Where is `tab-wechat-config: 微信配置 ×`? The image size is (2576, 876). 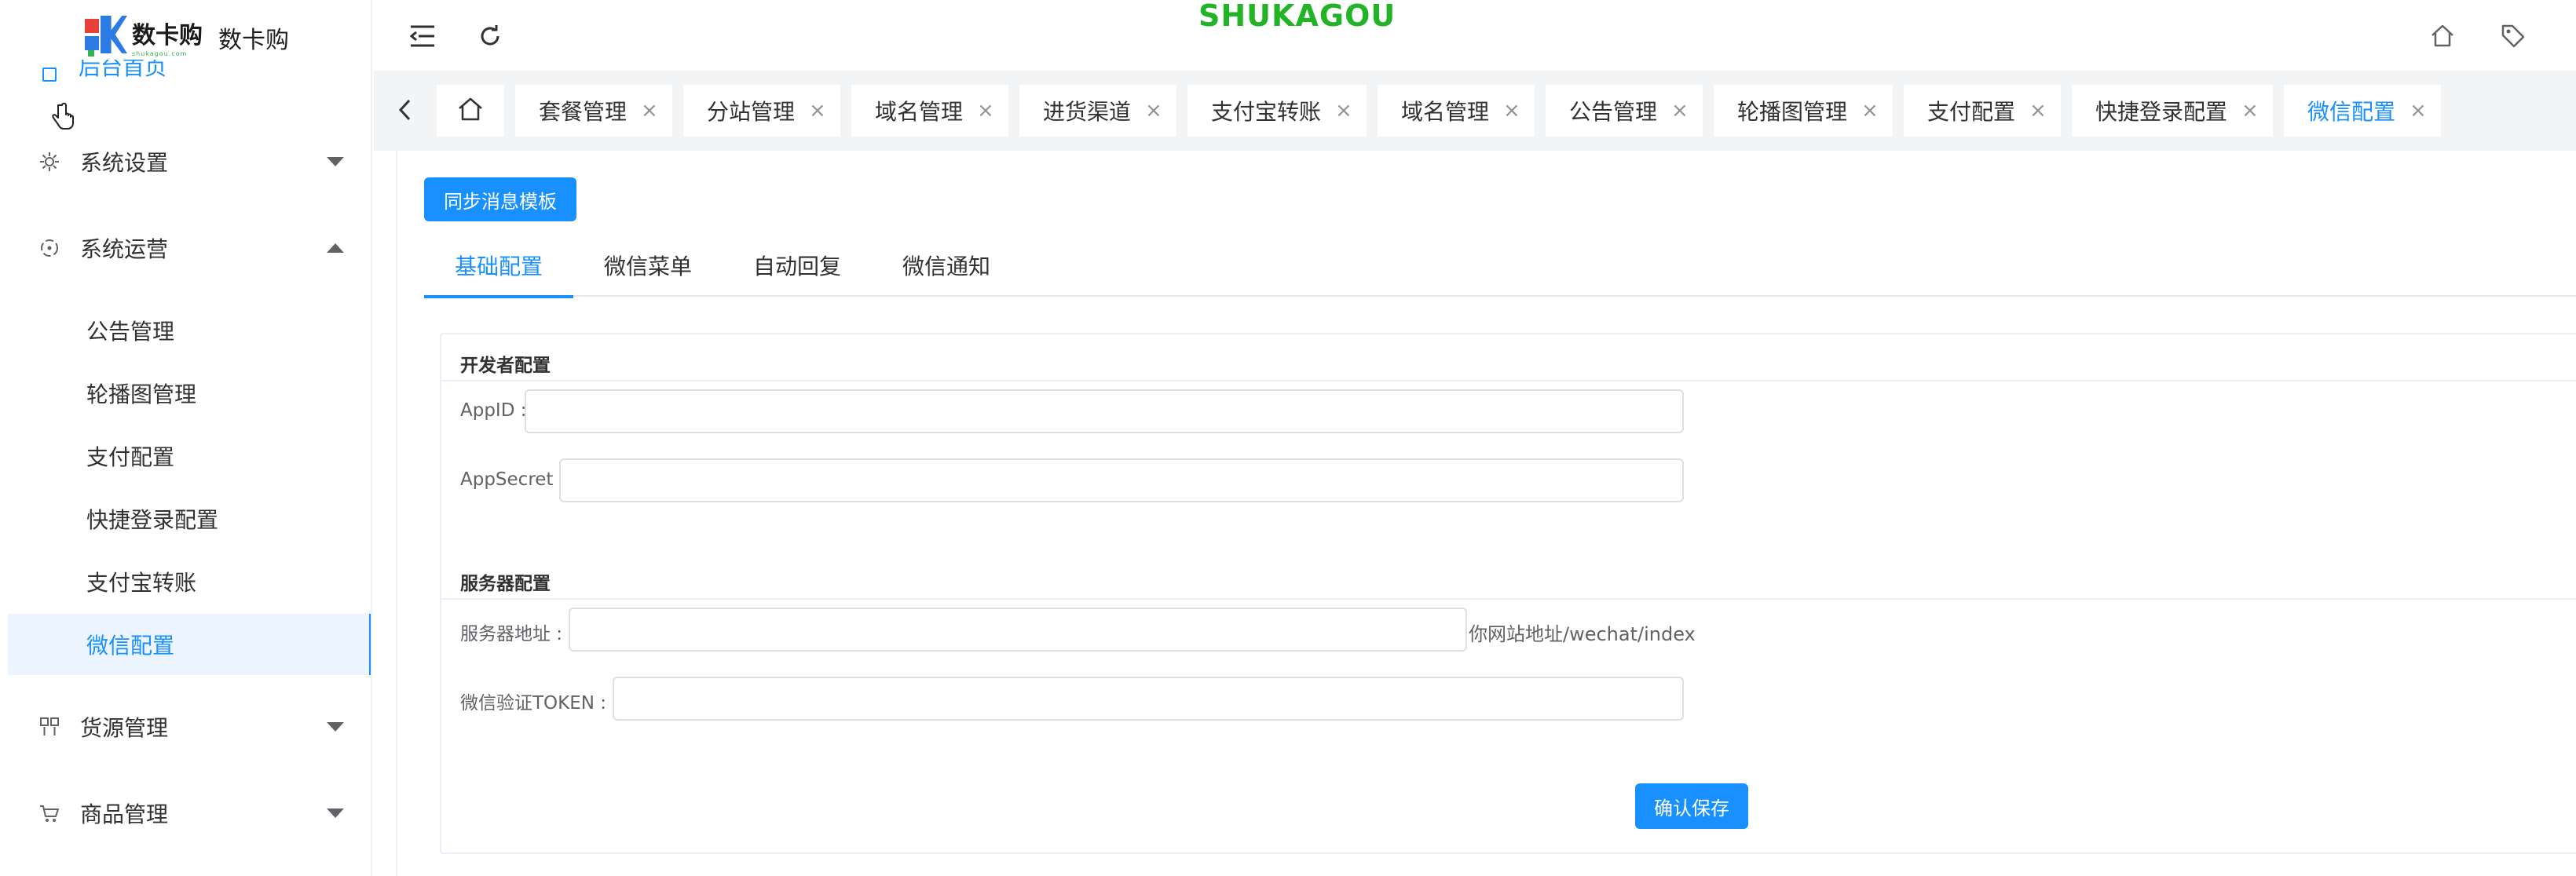 tab-wechat-config: 微信配置 × is located at coordinates (2362, 111).